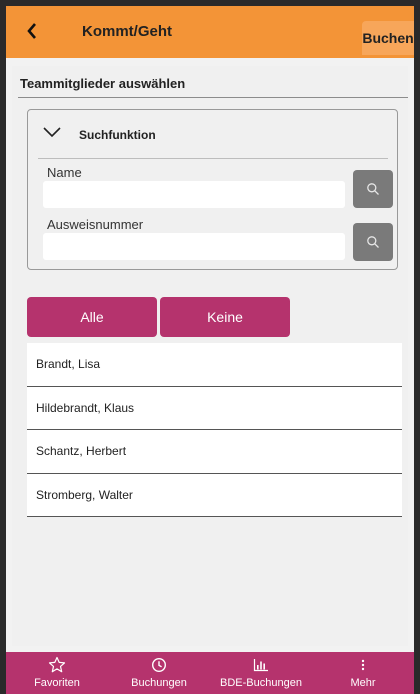  What do you see at coordinates (213, 97) in the screenshot?
I see `section-divider` at bounding box center [213, 97].